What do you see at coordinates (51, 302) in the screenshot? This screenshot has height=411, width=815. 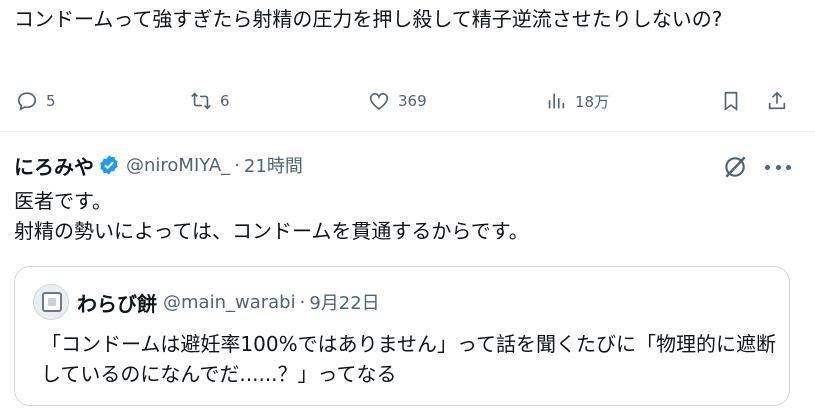 I see `avatar` at bounding box center [51, 302].